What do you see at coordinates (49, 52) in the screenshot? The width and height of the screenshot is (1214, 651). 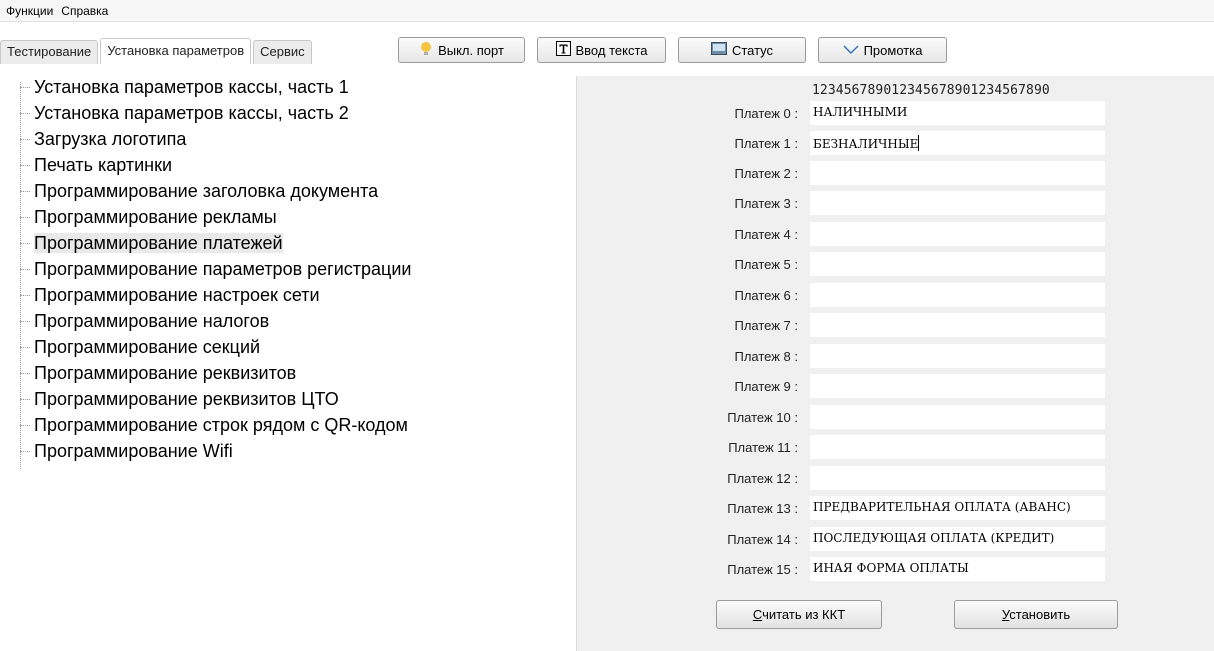 I see `tab-testing: Тестирование` at bounding box center [49, 52].